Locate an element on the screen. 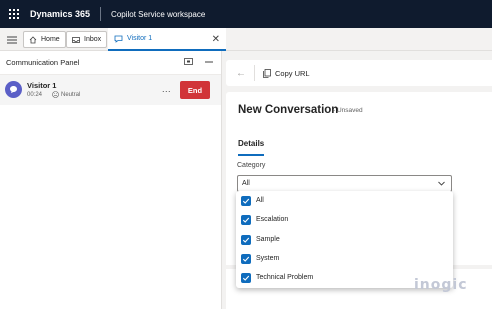 Image resolution: width=492 pixels, height=309 pixels. copy-icon is located at coordinates (267, 73).